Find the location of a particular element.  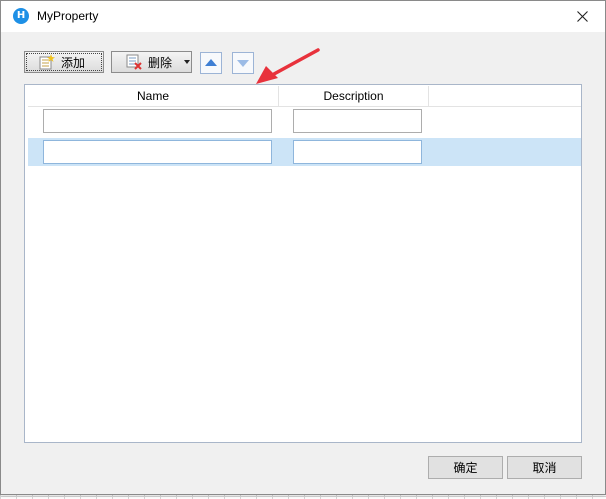

move-down-button is located at coordinates (243, 63).